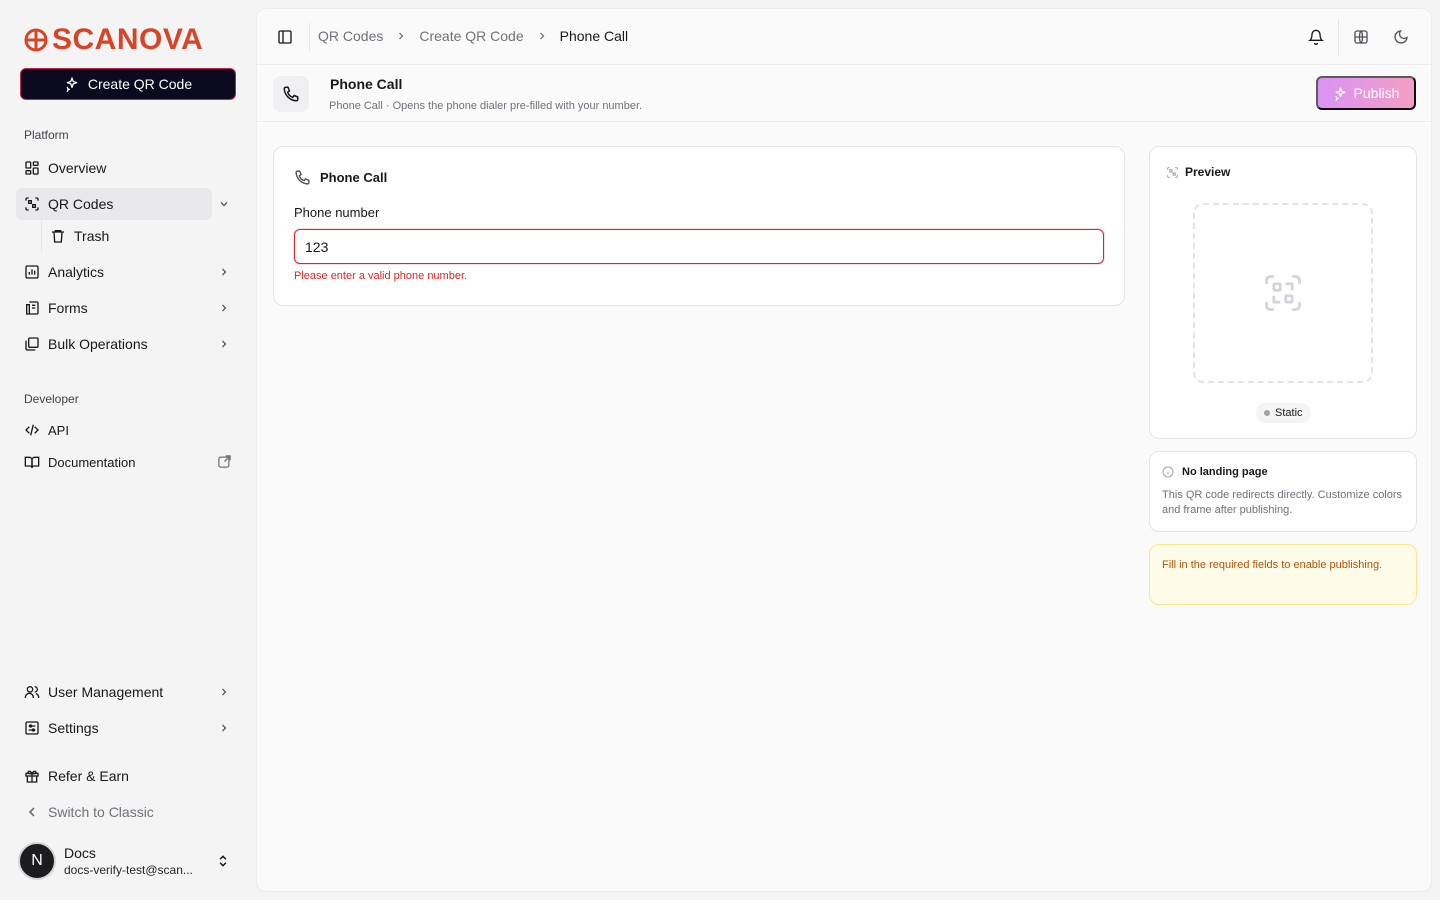  I want to click on sidebar-toggle-icon, so click(285, 37).